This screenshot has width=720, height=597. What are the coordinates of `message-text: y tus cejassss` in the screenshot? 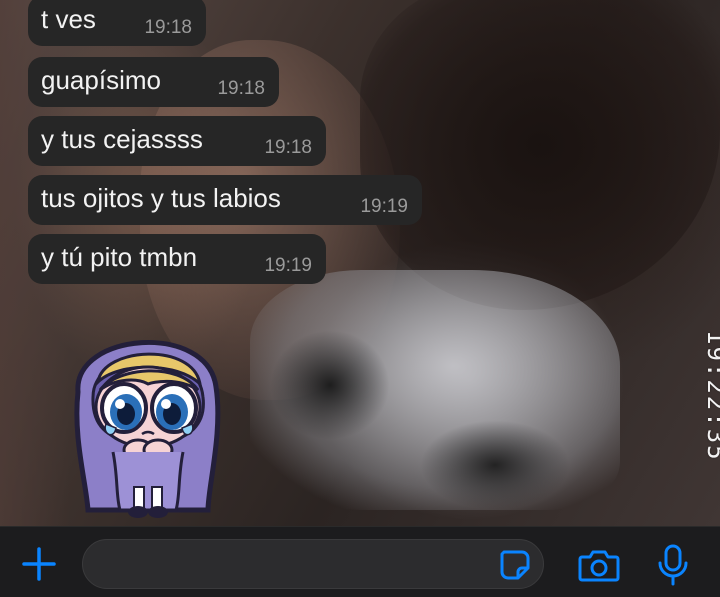 It's located at (122, 139).